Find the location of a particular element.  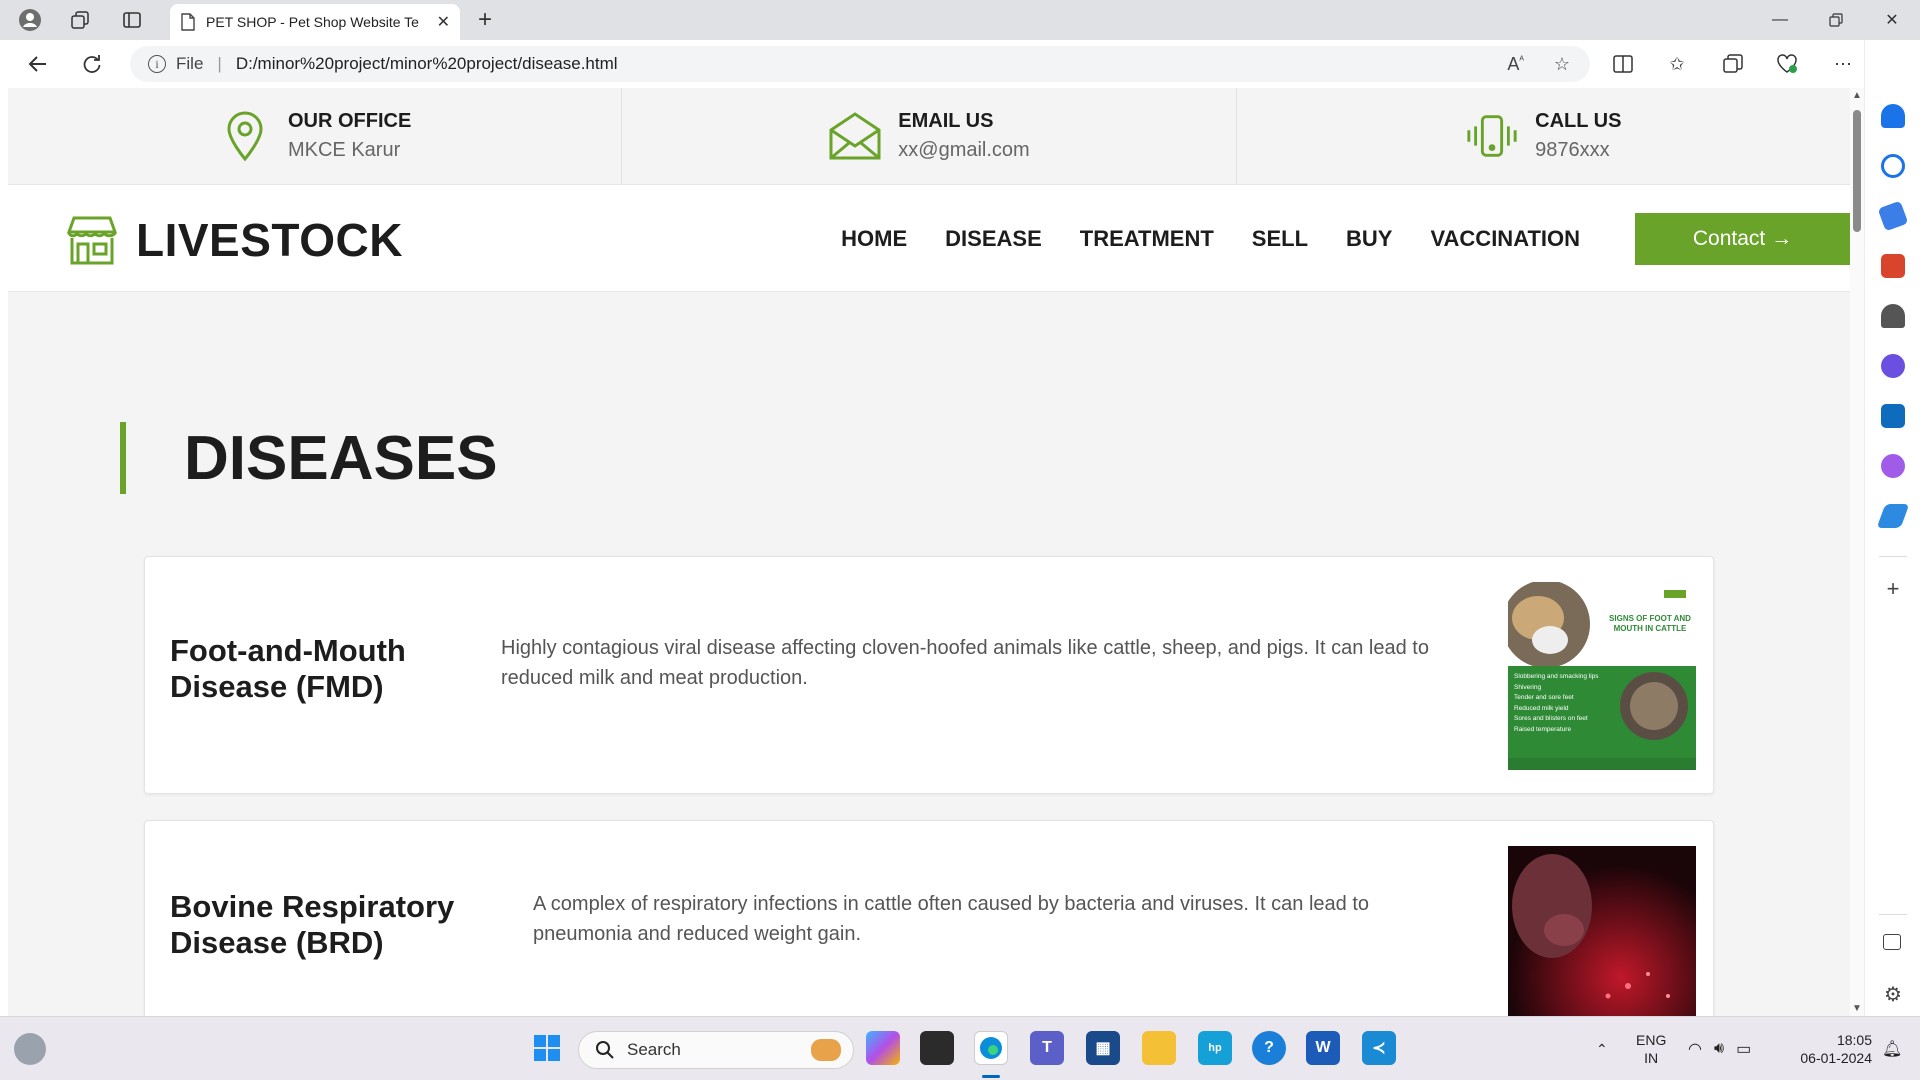

favorite-star-icon: ☆ is located at coordinates (1562, 64).